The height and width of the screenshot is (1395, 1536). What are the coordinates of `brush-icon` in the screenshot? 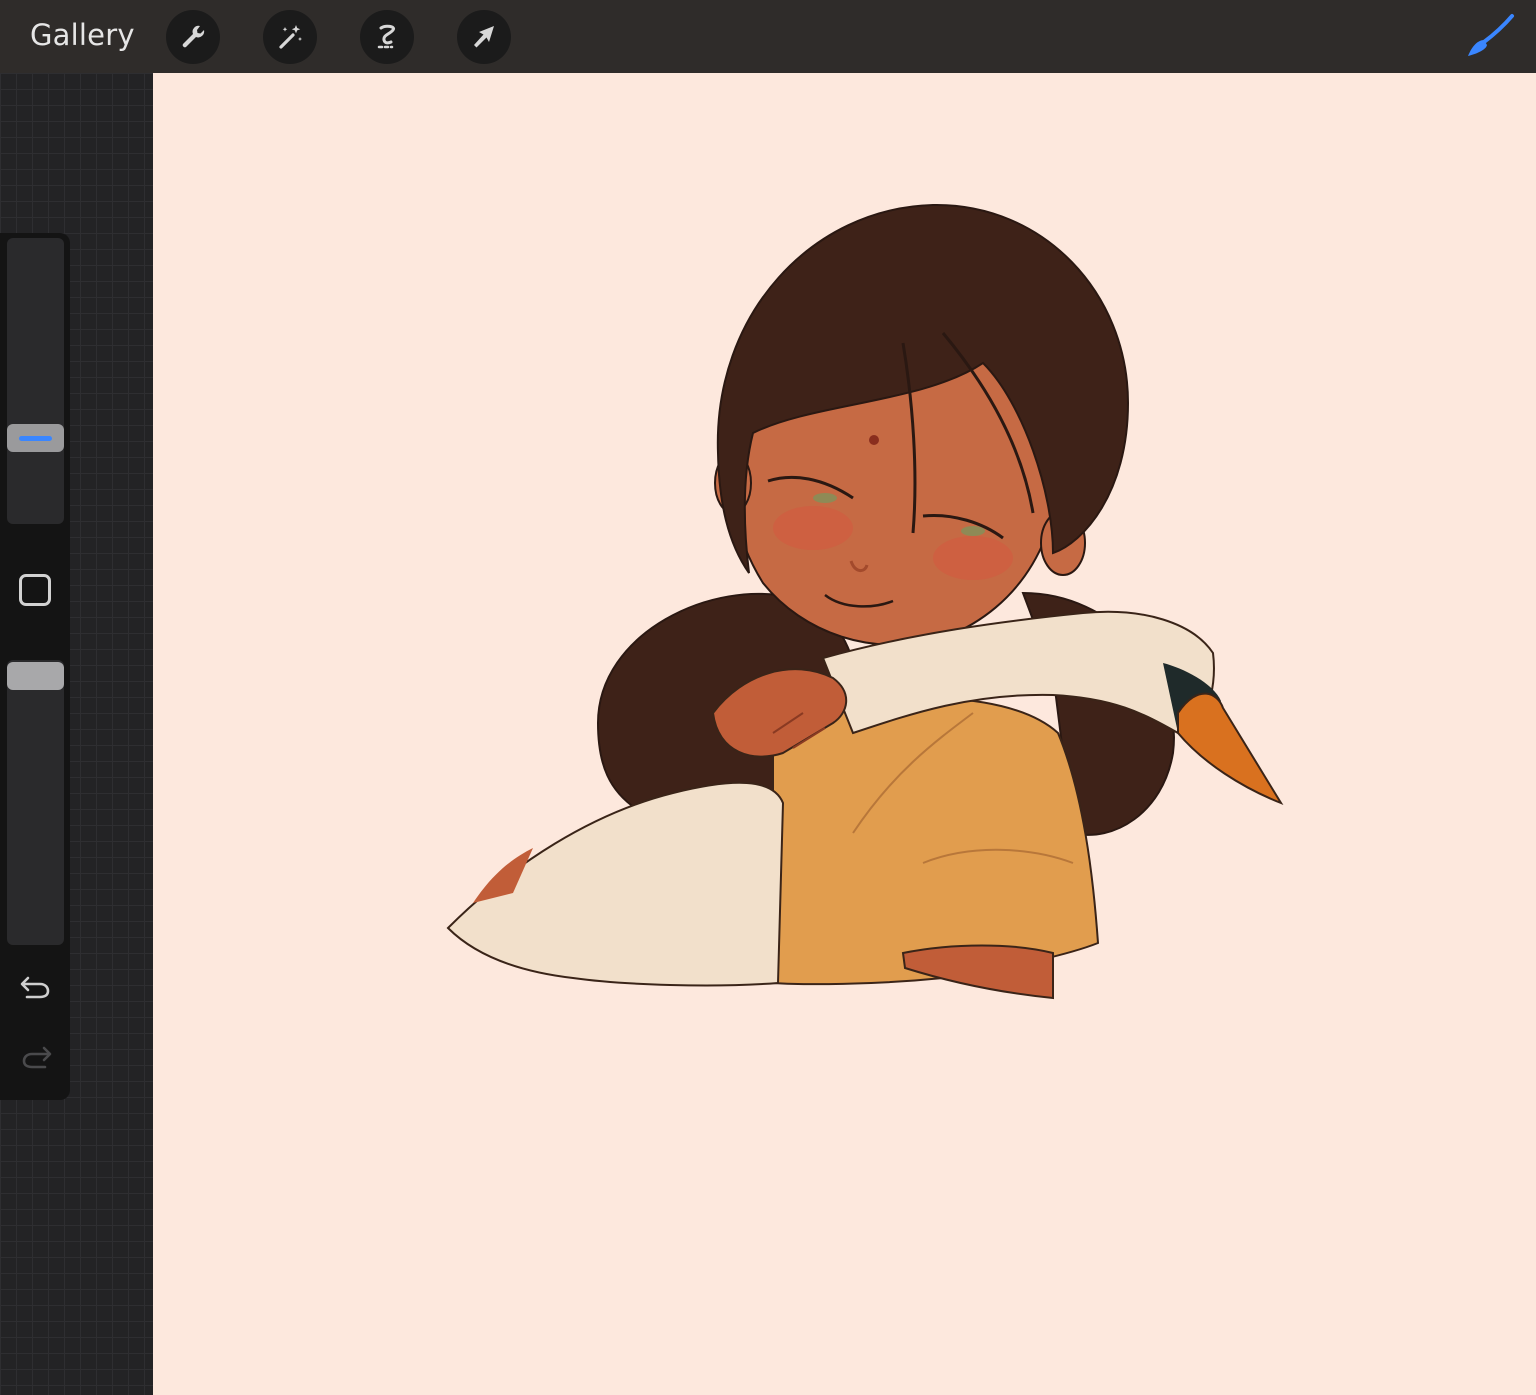 It's located at (1490, 37).